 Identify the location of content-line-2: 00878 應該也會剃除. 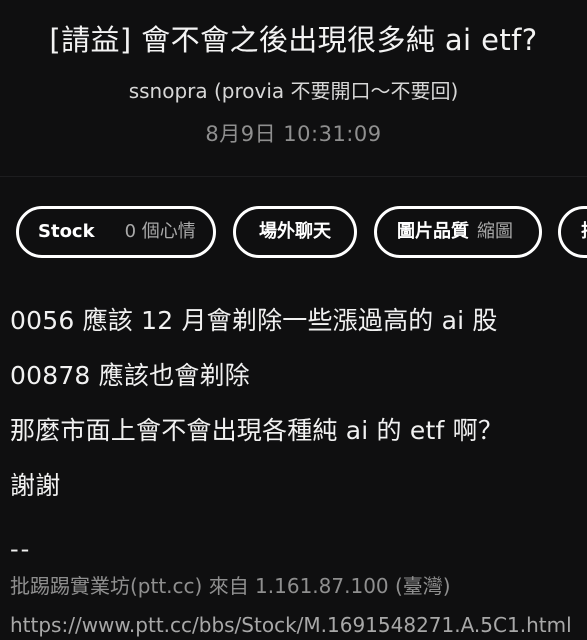
(130, 375).